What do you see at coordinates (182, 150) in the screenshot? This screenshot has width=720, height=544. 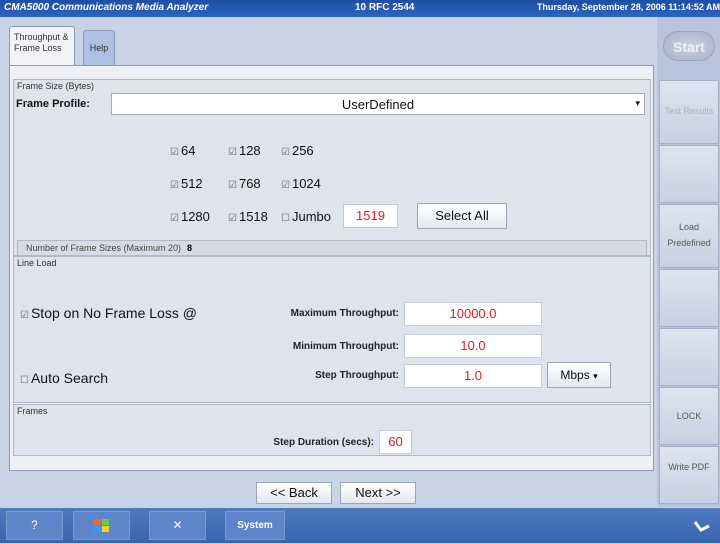 I see `frame-size-checkbox-64: ☑ 64` at bounding box center [182, 150].